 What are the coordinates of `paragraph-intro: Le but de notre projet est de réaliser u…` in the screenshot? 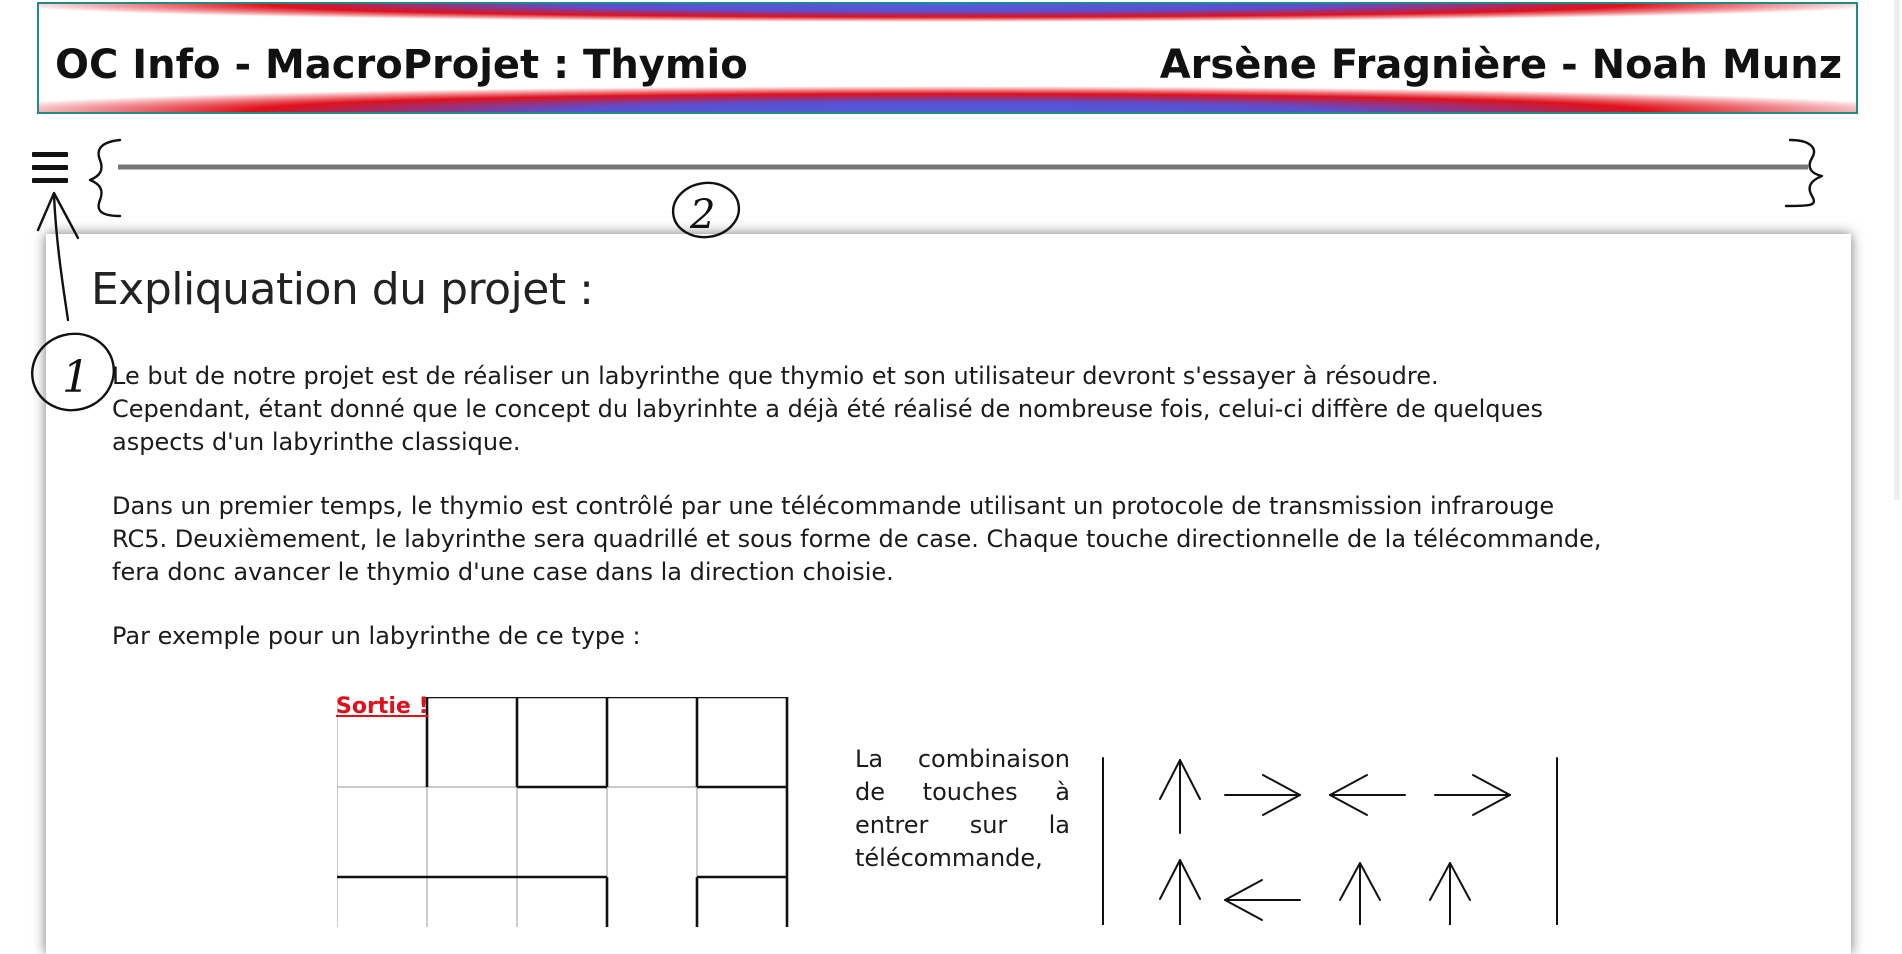 It's located at (827, 409).